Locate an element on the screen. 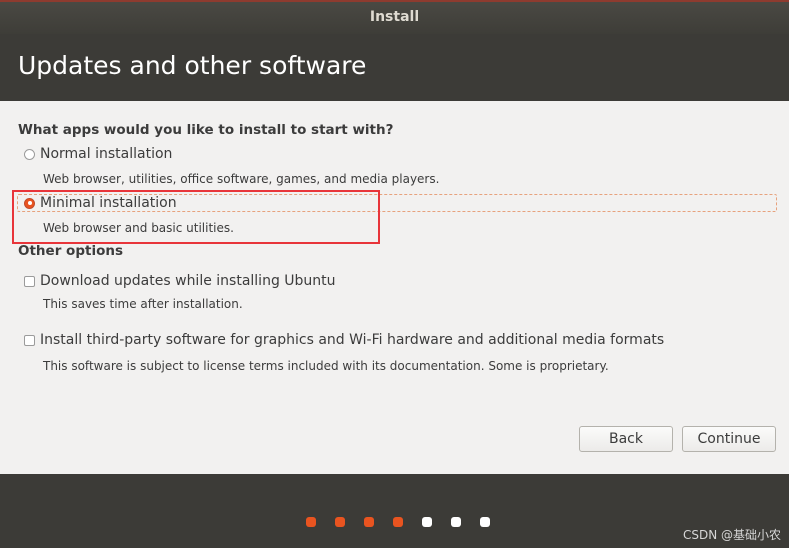  other-options-heading: Other options is located at coordinates (70, 251).